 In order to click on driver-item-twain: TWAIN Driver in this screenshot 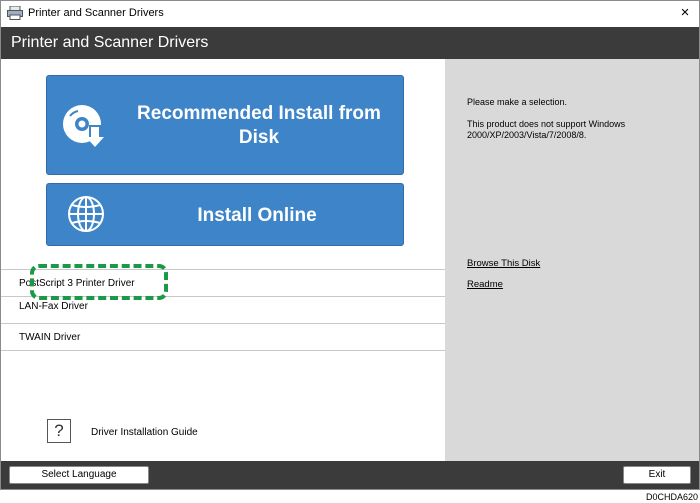, I will do `click(223, 337)`.